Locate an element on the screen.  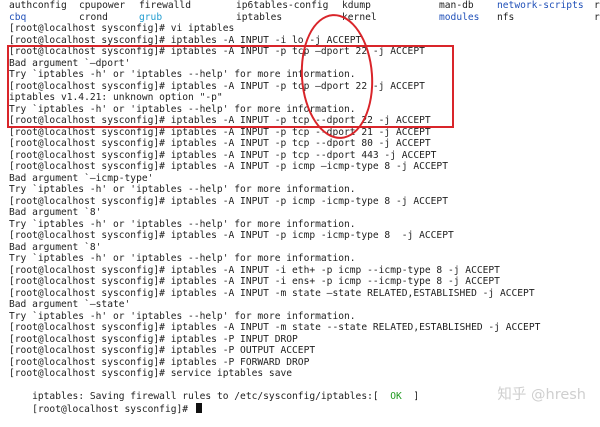
ls-entry: cpupower is located at coordinates (102, 5).